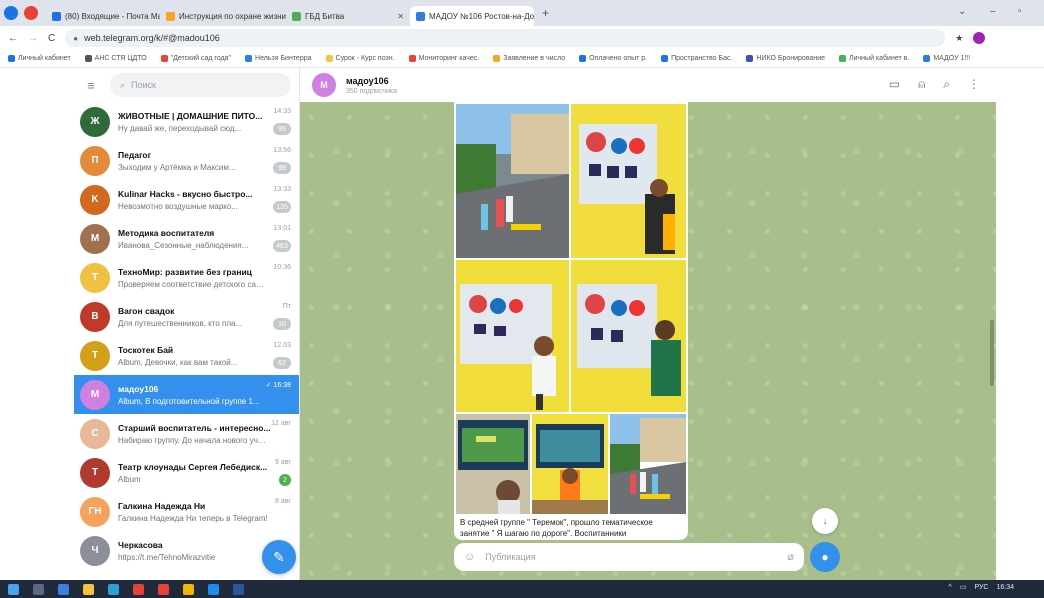 The width and height of the screenshot is (1044, 598). I want to click on bookmark-item: АНС СТЯ ЦДТО, so click(115, 58).